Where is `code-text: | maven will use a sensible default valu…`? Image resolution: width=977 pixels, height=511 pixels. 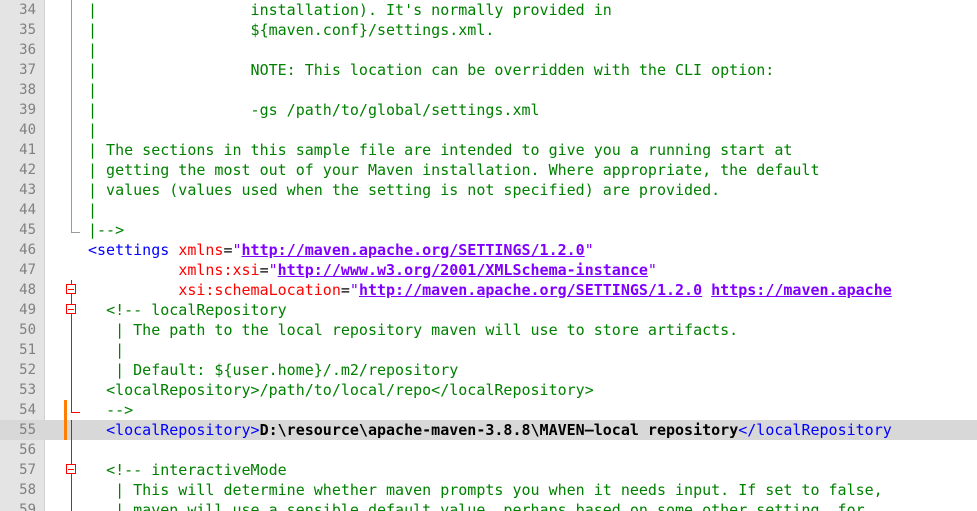
code-text: | maven will use a sensible default valu… is located at coordinates (476, 505).